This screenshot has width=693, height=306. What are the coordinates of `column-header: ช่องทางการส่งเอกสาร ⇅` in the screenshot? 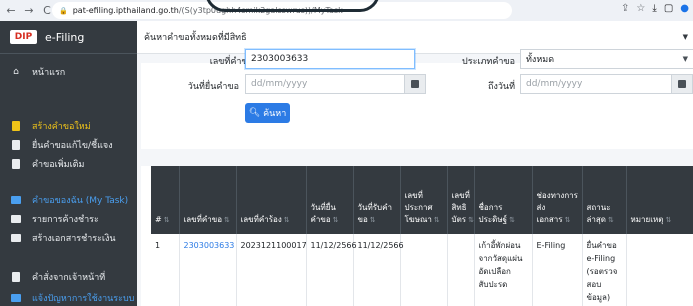 It's located at (557, 200).